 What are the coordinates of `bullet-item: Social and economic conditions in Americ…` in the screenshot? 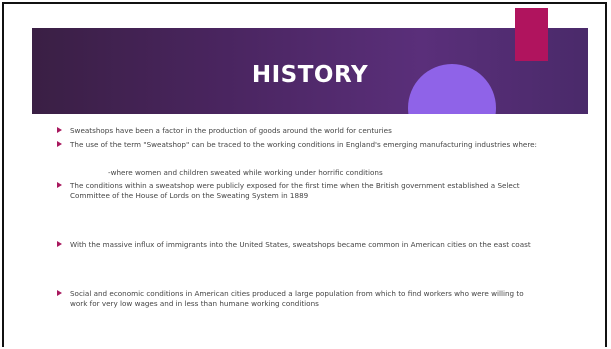 It's located at (298, 298).